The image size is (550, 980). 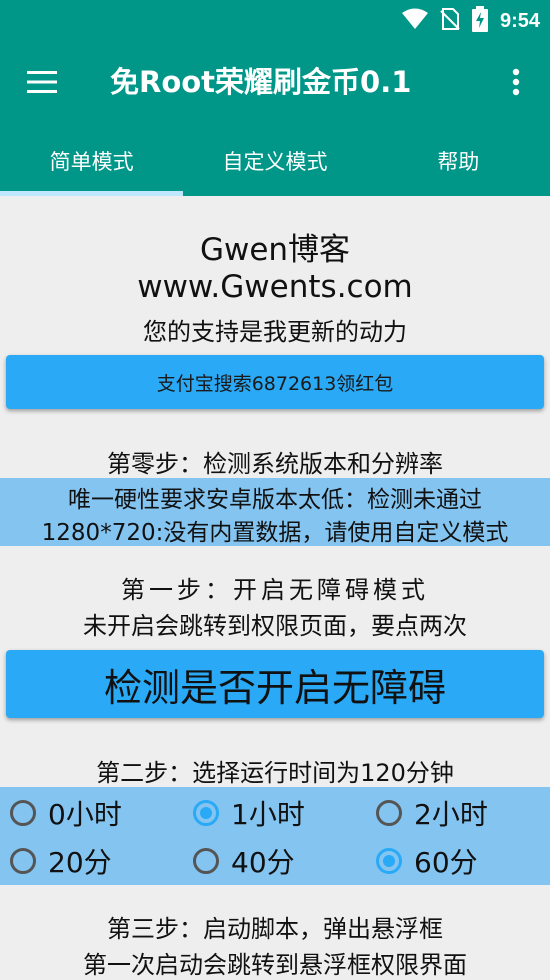 I want to click on blog-url: www.Gwents.com, so click(x=275, y=287).